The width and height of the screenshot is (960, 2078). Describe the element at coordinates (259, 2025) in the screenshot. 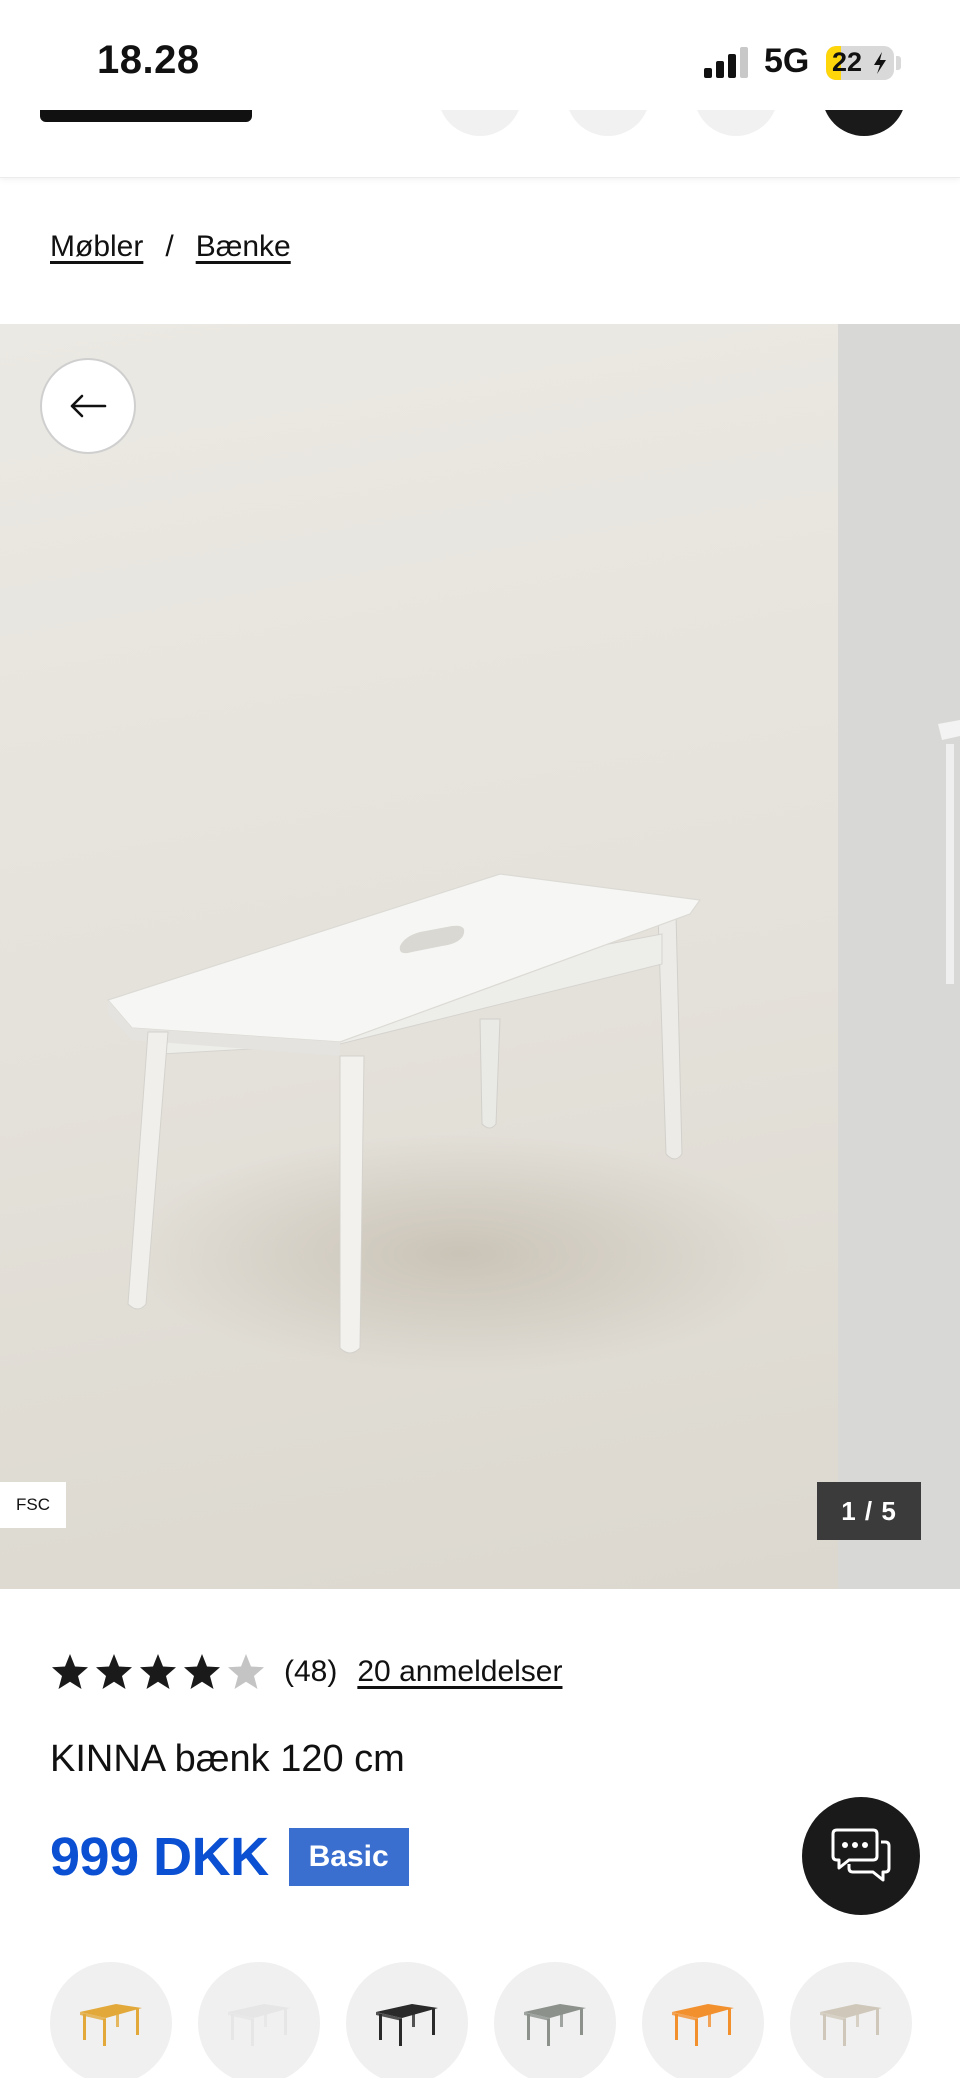

I see `bench-thumbnail-white` at that location.